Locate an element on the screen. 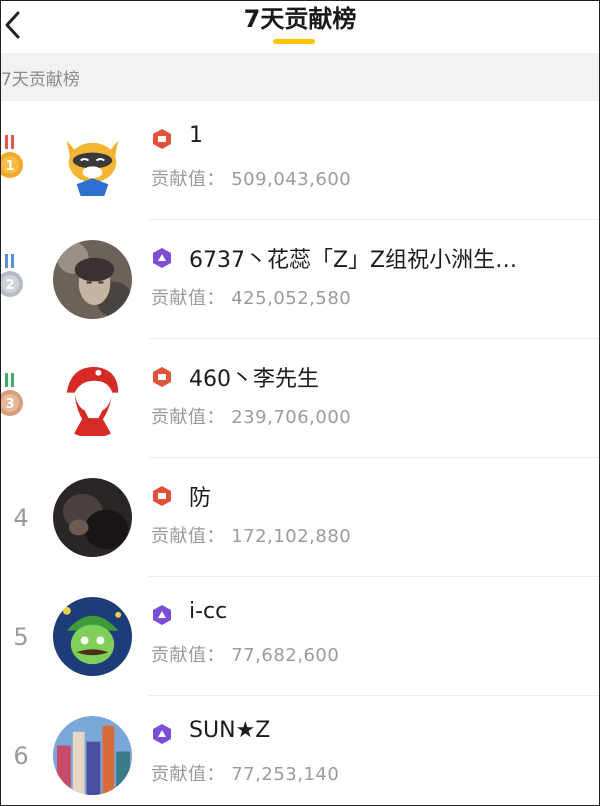 This screenshot has height=806, width=600. rank-cell: 2 is located at coordinates (21, 279).